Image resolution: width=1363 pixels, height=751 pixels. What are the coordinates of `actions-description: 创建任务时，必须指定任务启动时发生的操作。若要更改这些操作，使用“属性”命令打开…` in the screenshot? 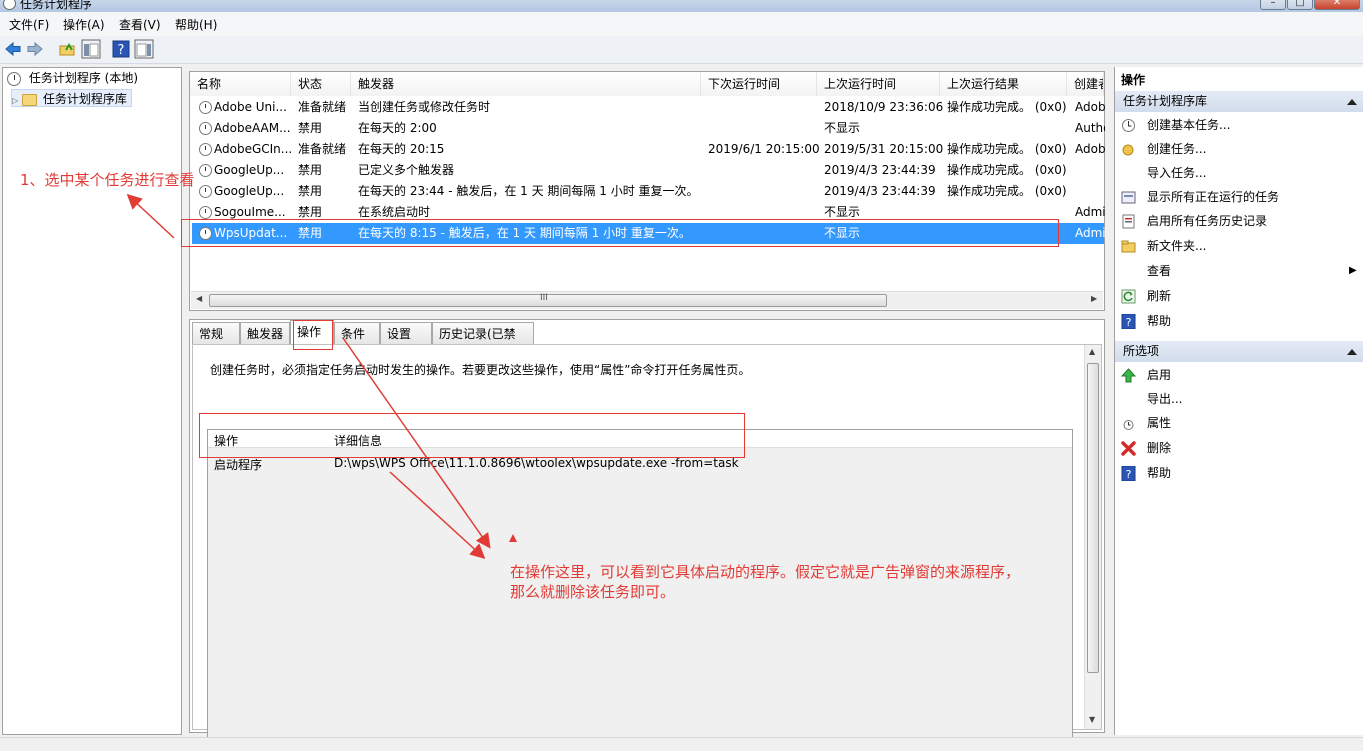 It's located at (480, 370).